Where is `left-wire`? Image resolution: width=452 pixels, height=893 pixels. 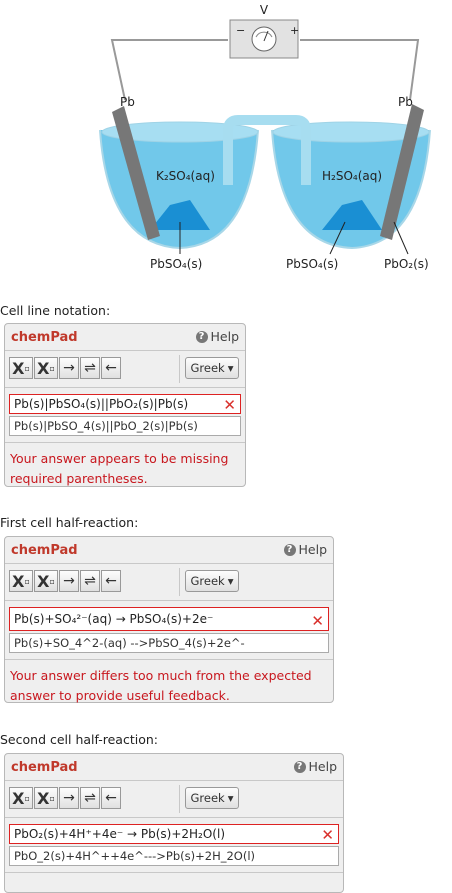
left-wire is located at coordinates (169, 70).